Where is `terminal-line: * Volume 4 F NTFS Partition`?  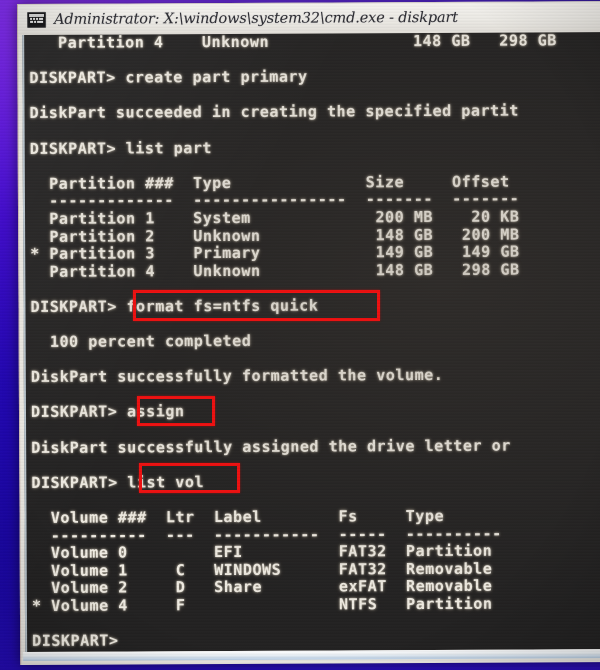 terminal-line: * Volume 4 F NTFS Partition is located at coordinates (262, 604).